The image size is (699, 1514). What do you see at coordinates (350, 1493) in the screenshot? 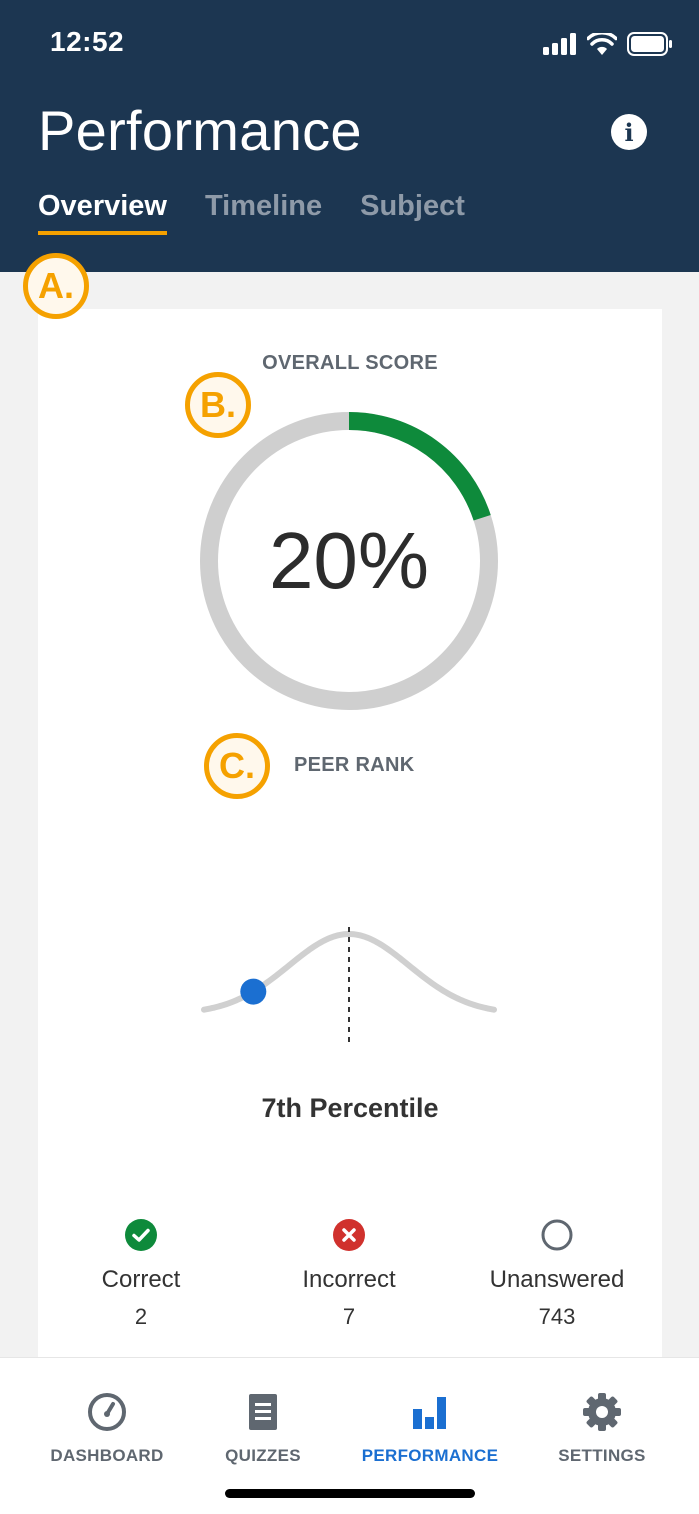
I see `home-indicator` at bounding box center [350, 1493].